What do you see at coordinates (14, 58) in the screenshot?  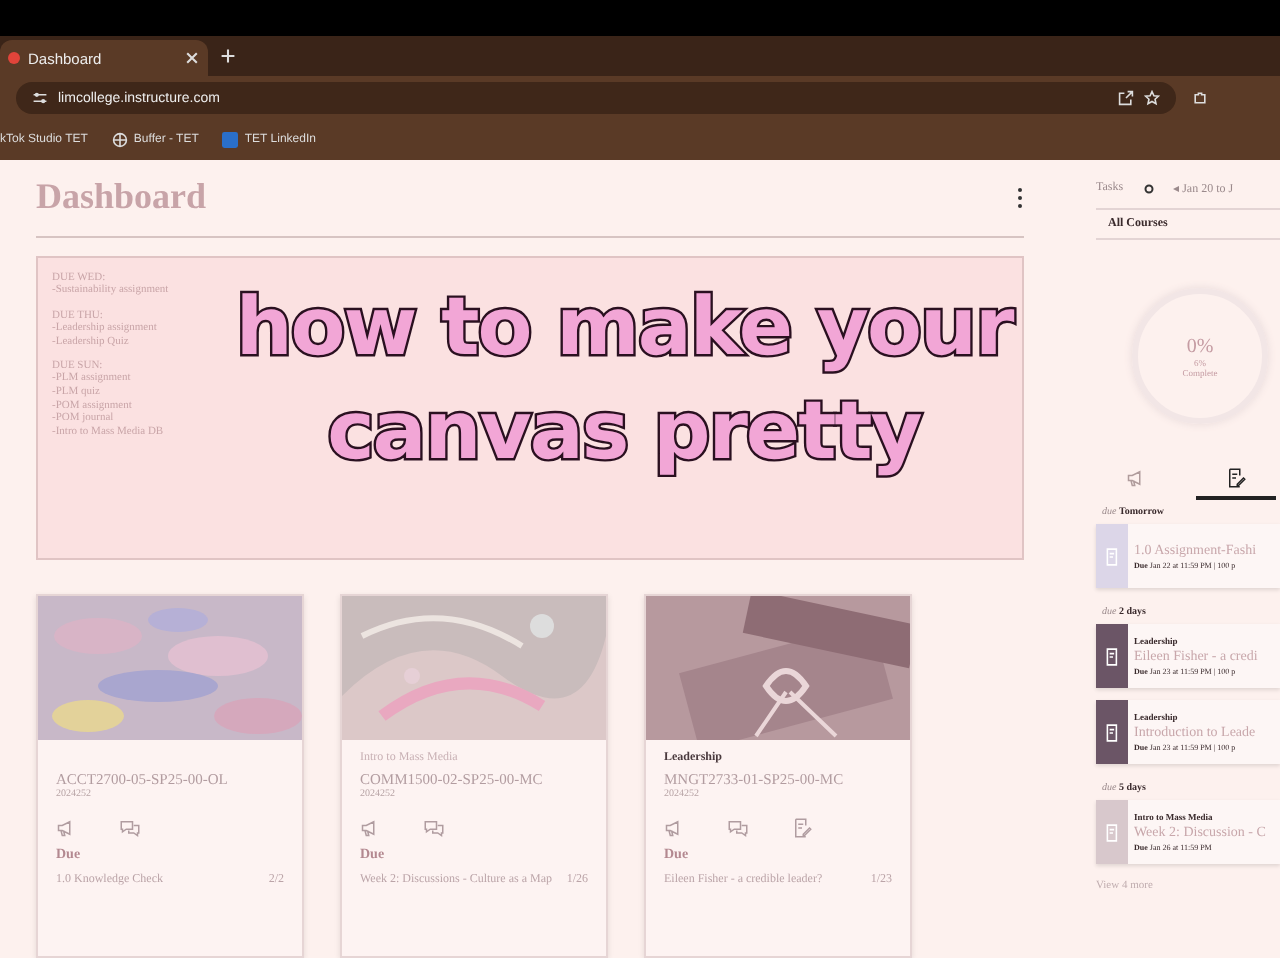 I see `favicon-icon` at bounding box center [14, 58].